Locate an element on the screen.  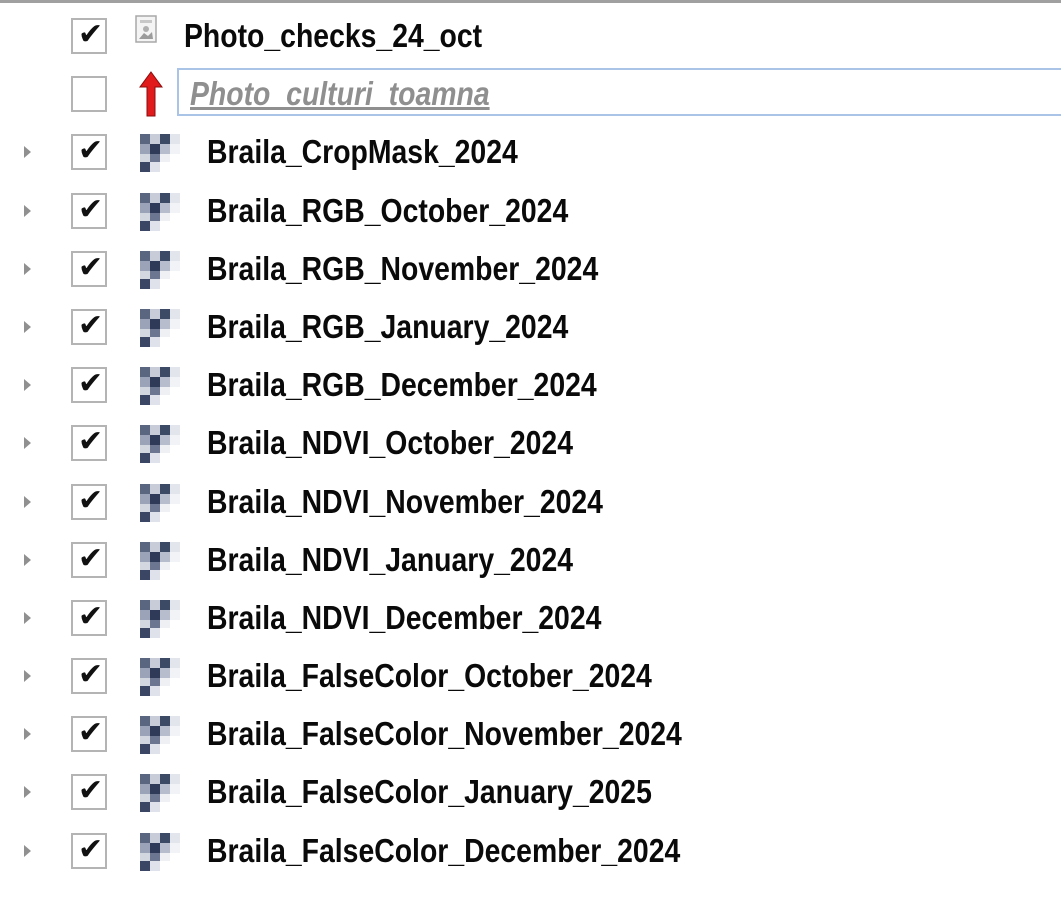
layer-row: ✔ Braila_NDVI_December_2024 is located at coordinates (530, 619).